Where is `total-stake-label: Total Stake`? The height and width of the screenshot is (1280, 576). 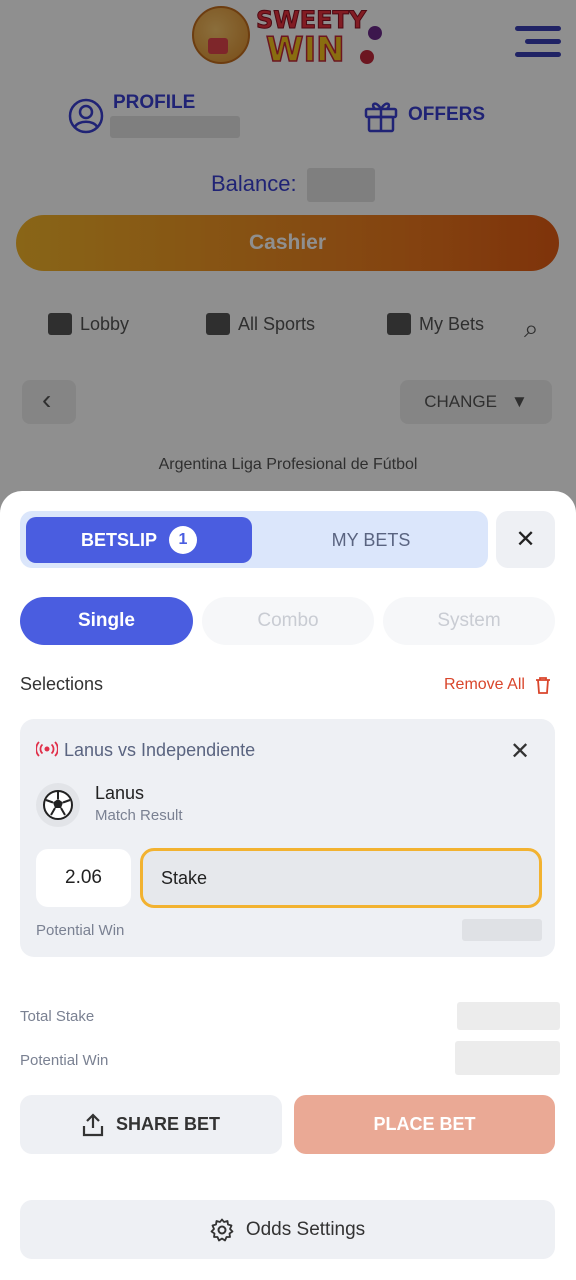 total-stake-label: Total Stake is located at coordinates (57, 1016).